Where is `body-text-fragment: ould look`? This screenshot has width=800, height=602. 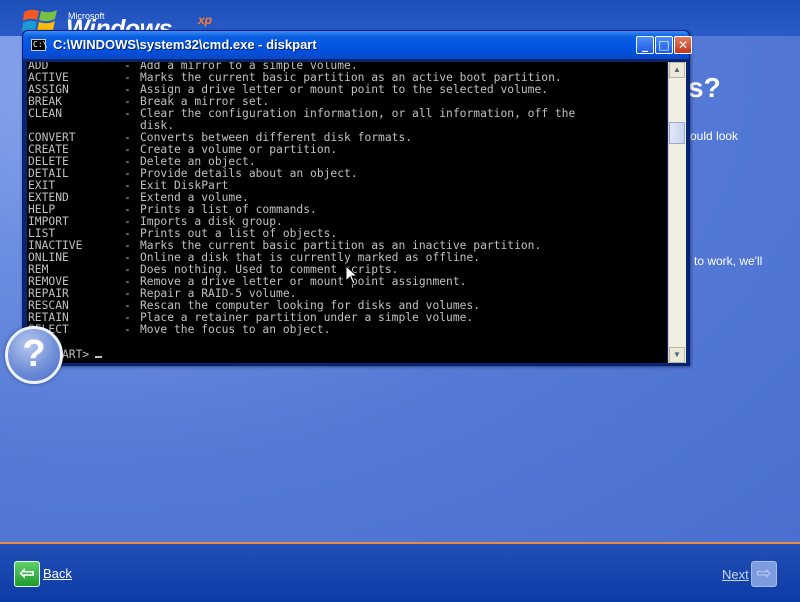
body-text-fragment: ould look is located at coordinates (714, 136).